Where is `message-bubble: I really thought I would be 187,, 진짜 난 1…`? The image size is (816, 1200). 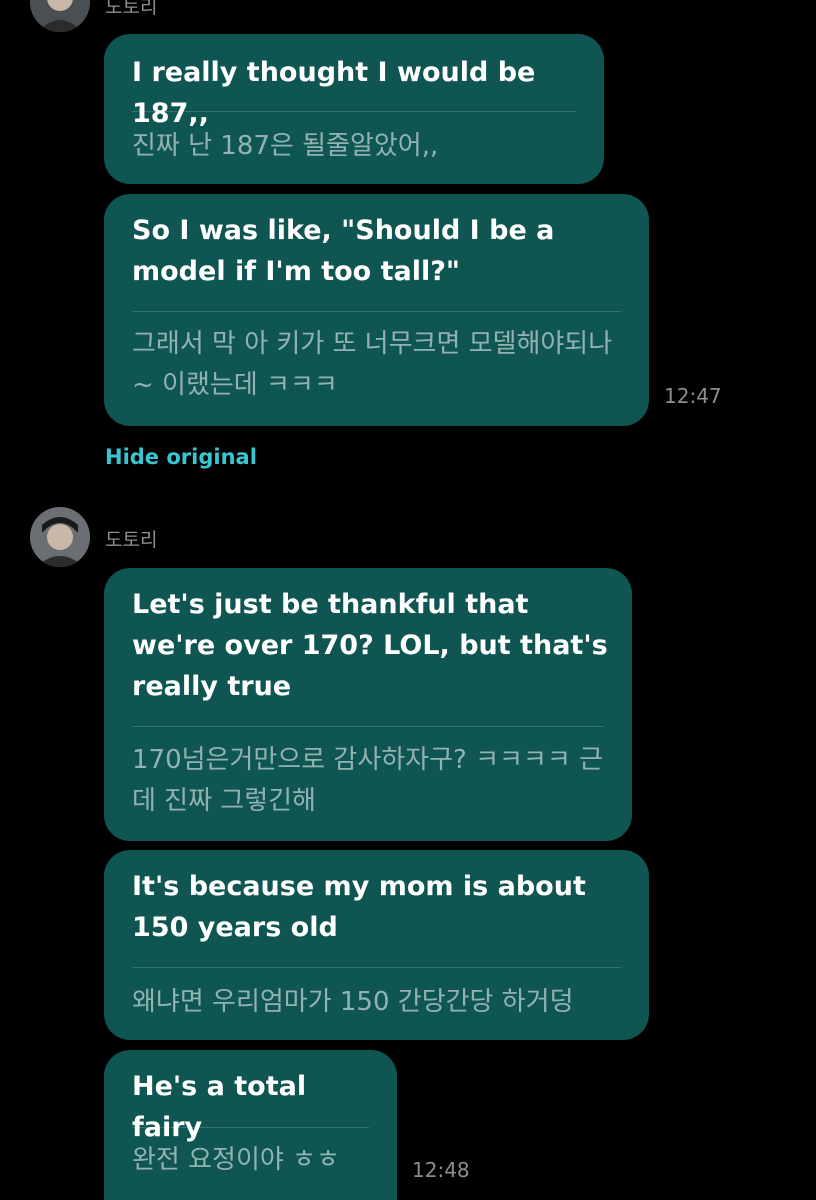
message-bubble: I really thought I would be 187,, 진짜 난 1… is located at coordinates (354, 109).